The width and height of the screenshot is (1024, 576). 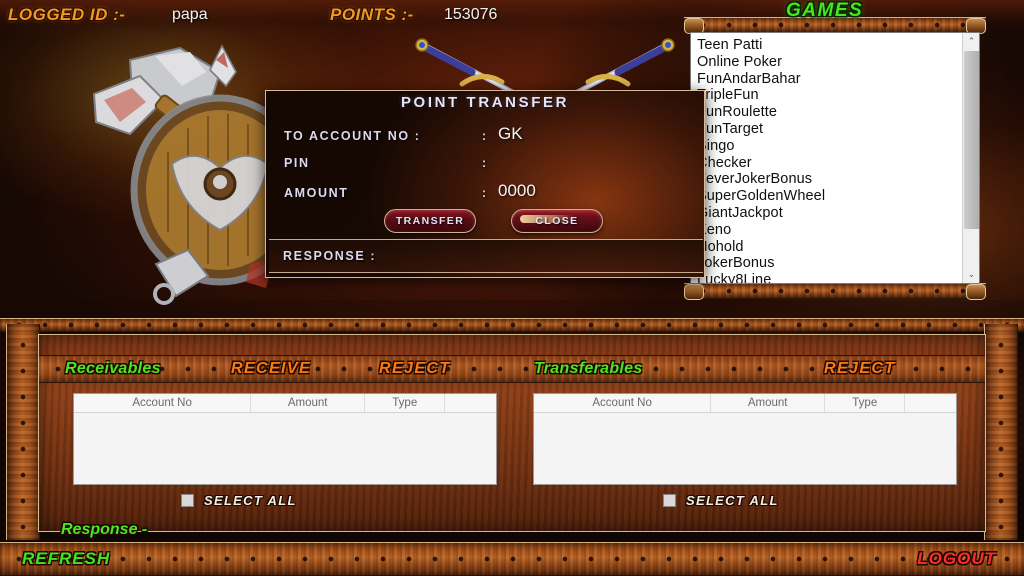 What do you see at coordinates (830, 277) in the screenshot?
I see `game-list-item: Lucky8Line` at bounding box center [830, 277].